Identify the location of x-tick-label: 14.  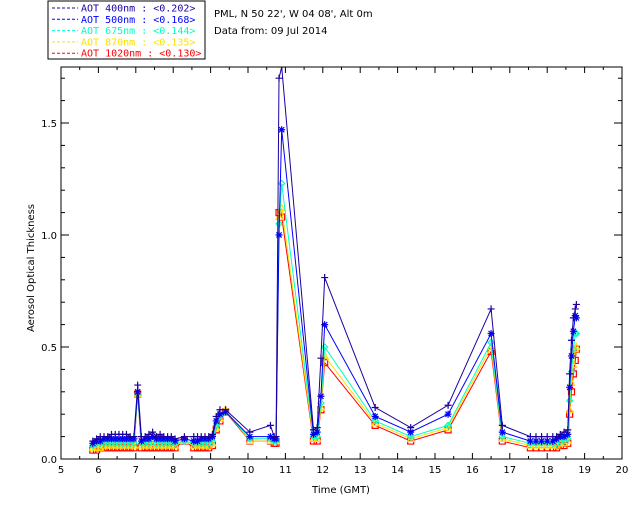
(397, 470).